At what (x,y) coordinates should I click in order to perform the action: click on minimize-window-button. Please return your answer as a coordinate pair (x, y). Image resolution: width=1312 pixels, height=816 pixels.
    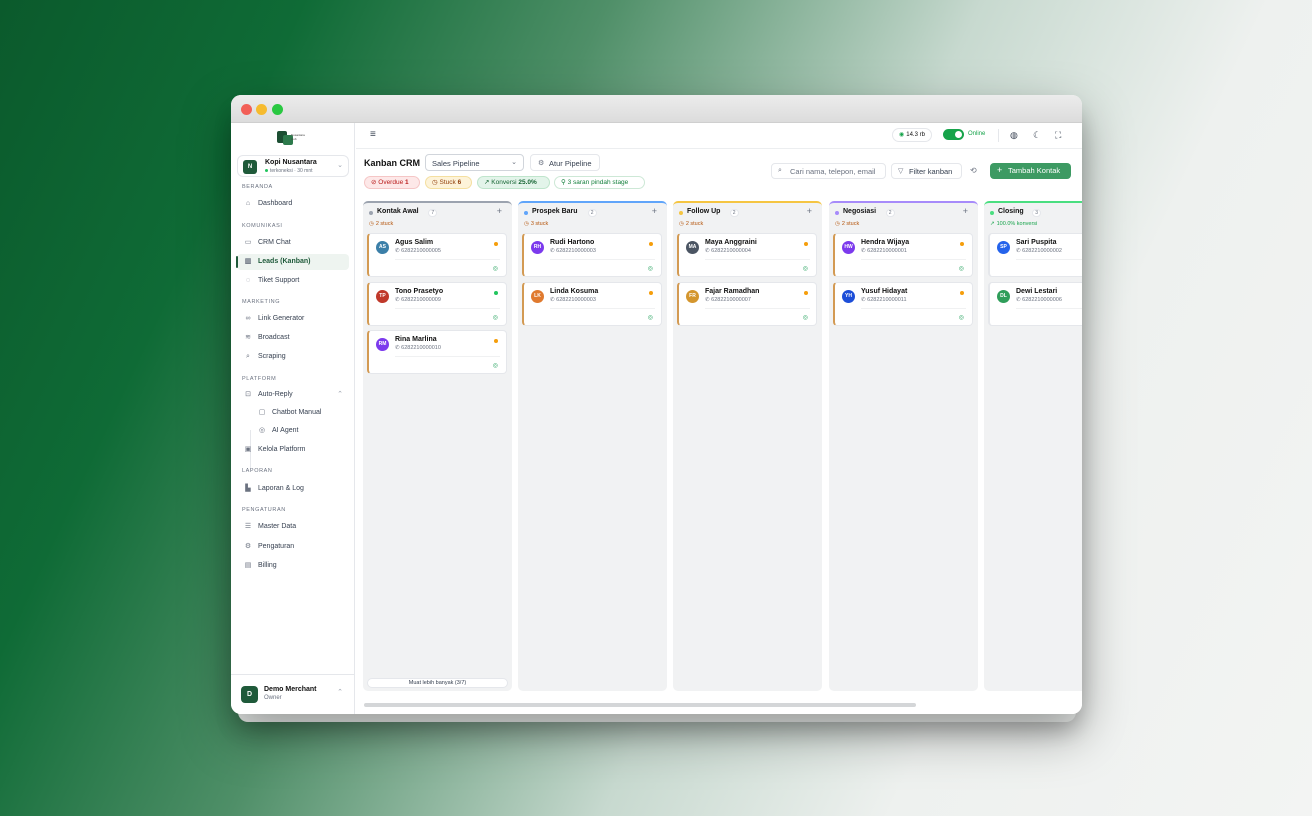
    Looking at the image, I should click on (261, 109).